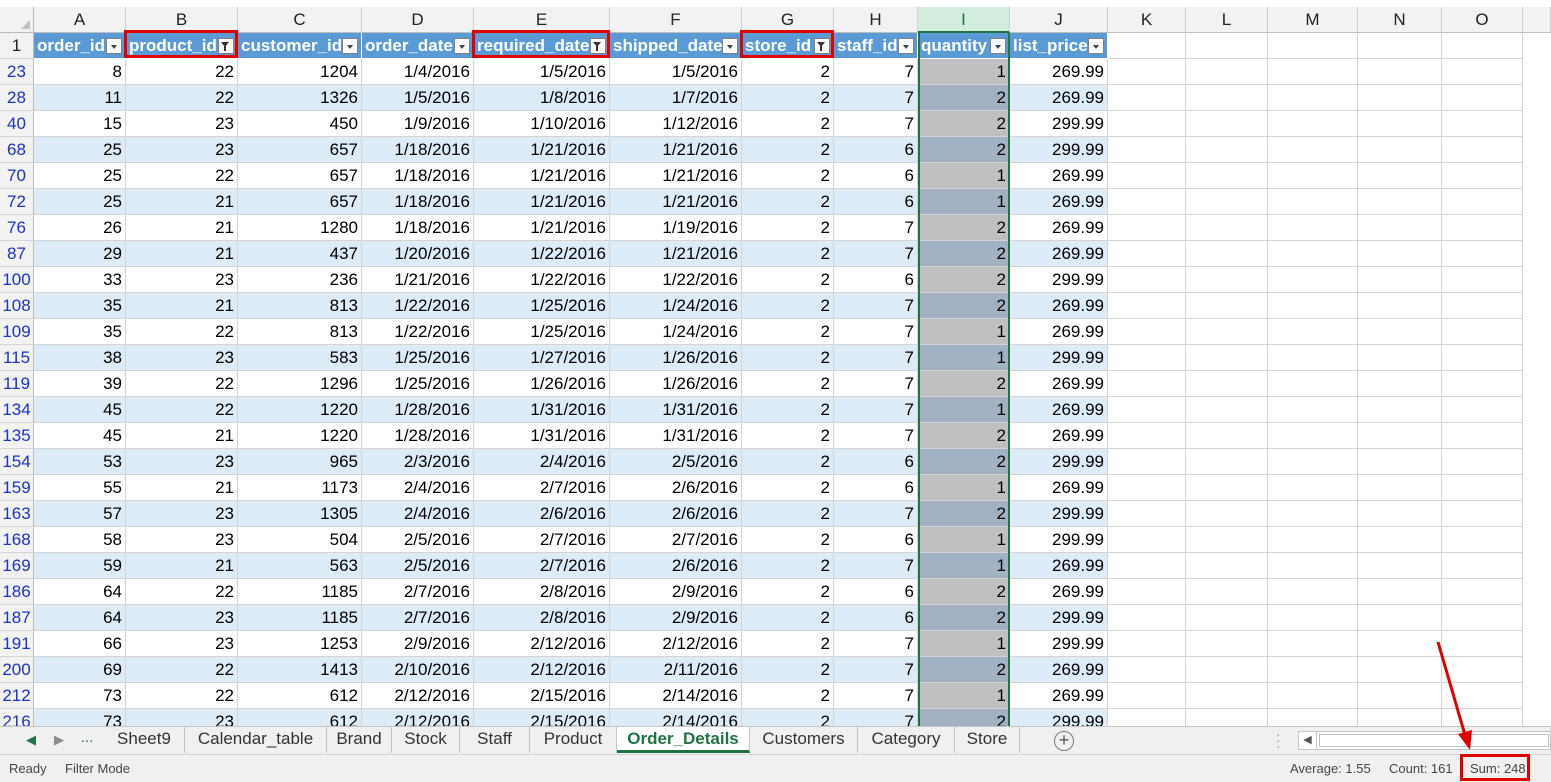  Describe the element at coordinates (1059, 20) in the screenshot. I see `column-header-j: J` at that location.